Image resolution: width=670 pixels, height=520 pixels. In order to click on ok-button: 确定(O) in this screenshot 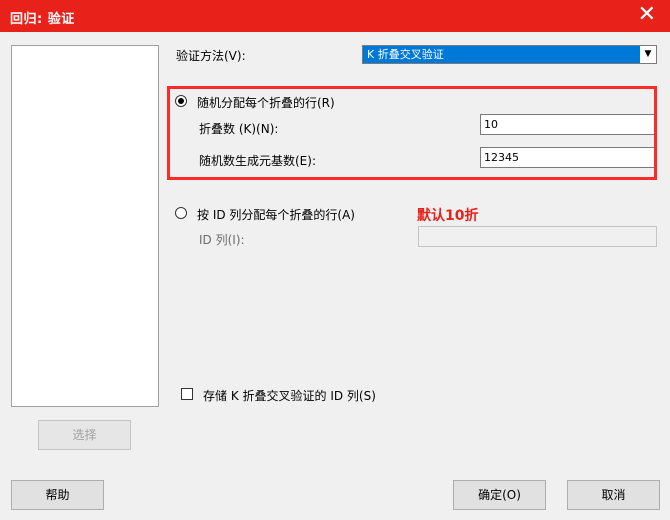, I will do `click(499, 495)`.